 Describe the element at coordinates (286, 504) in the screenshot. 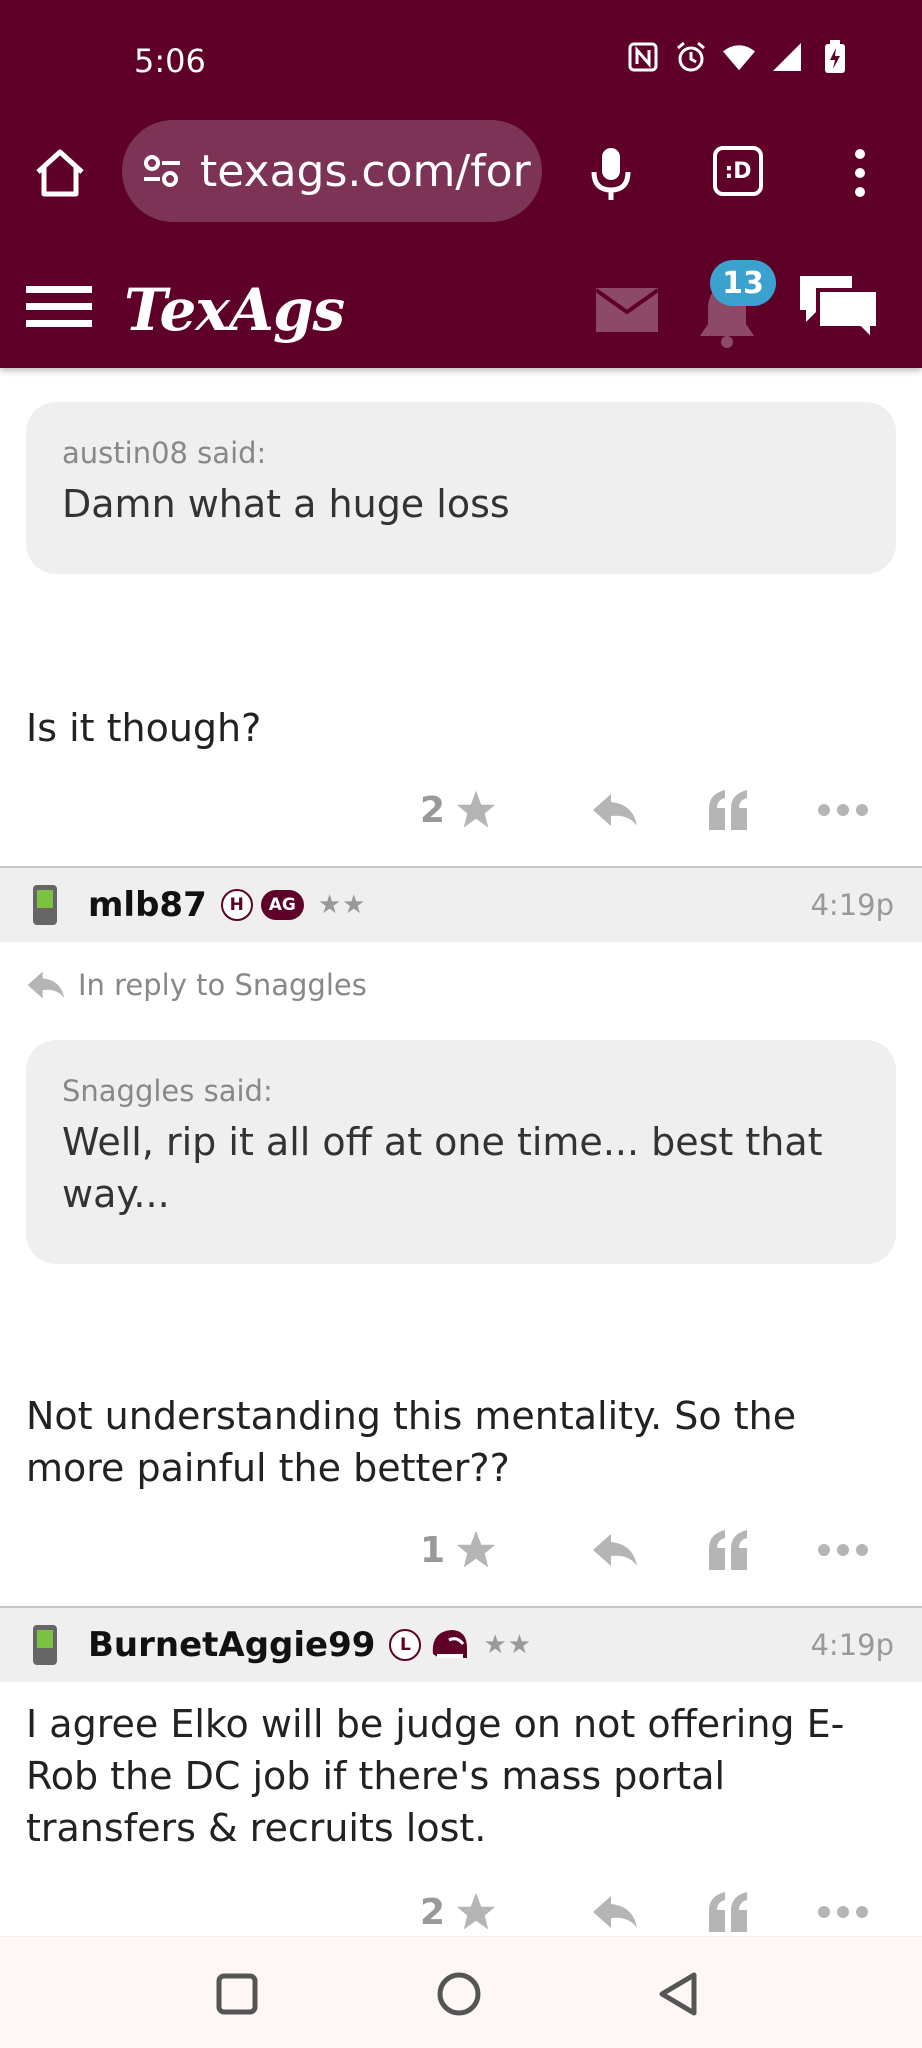

I see `quote-text: Damn what a huge loss` at that location.